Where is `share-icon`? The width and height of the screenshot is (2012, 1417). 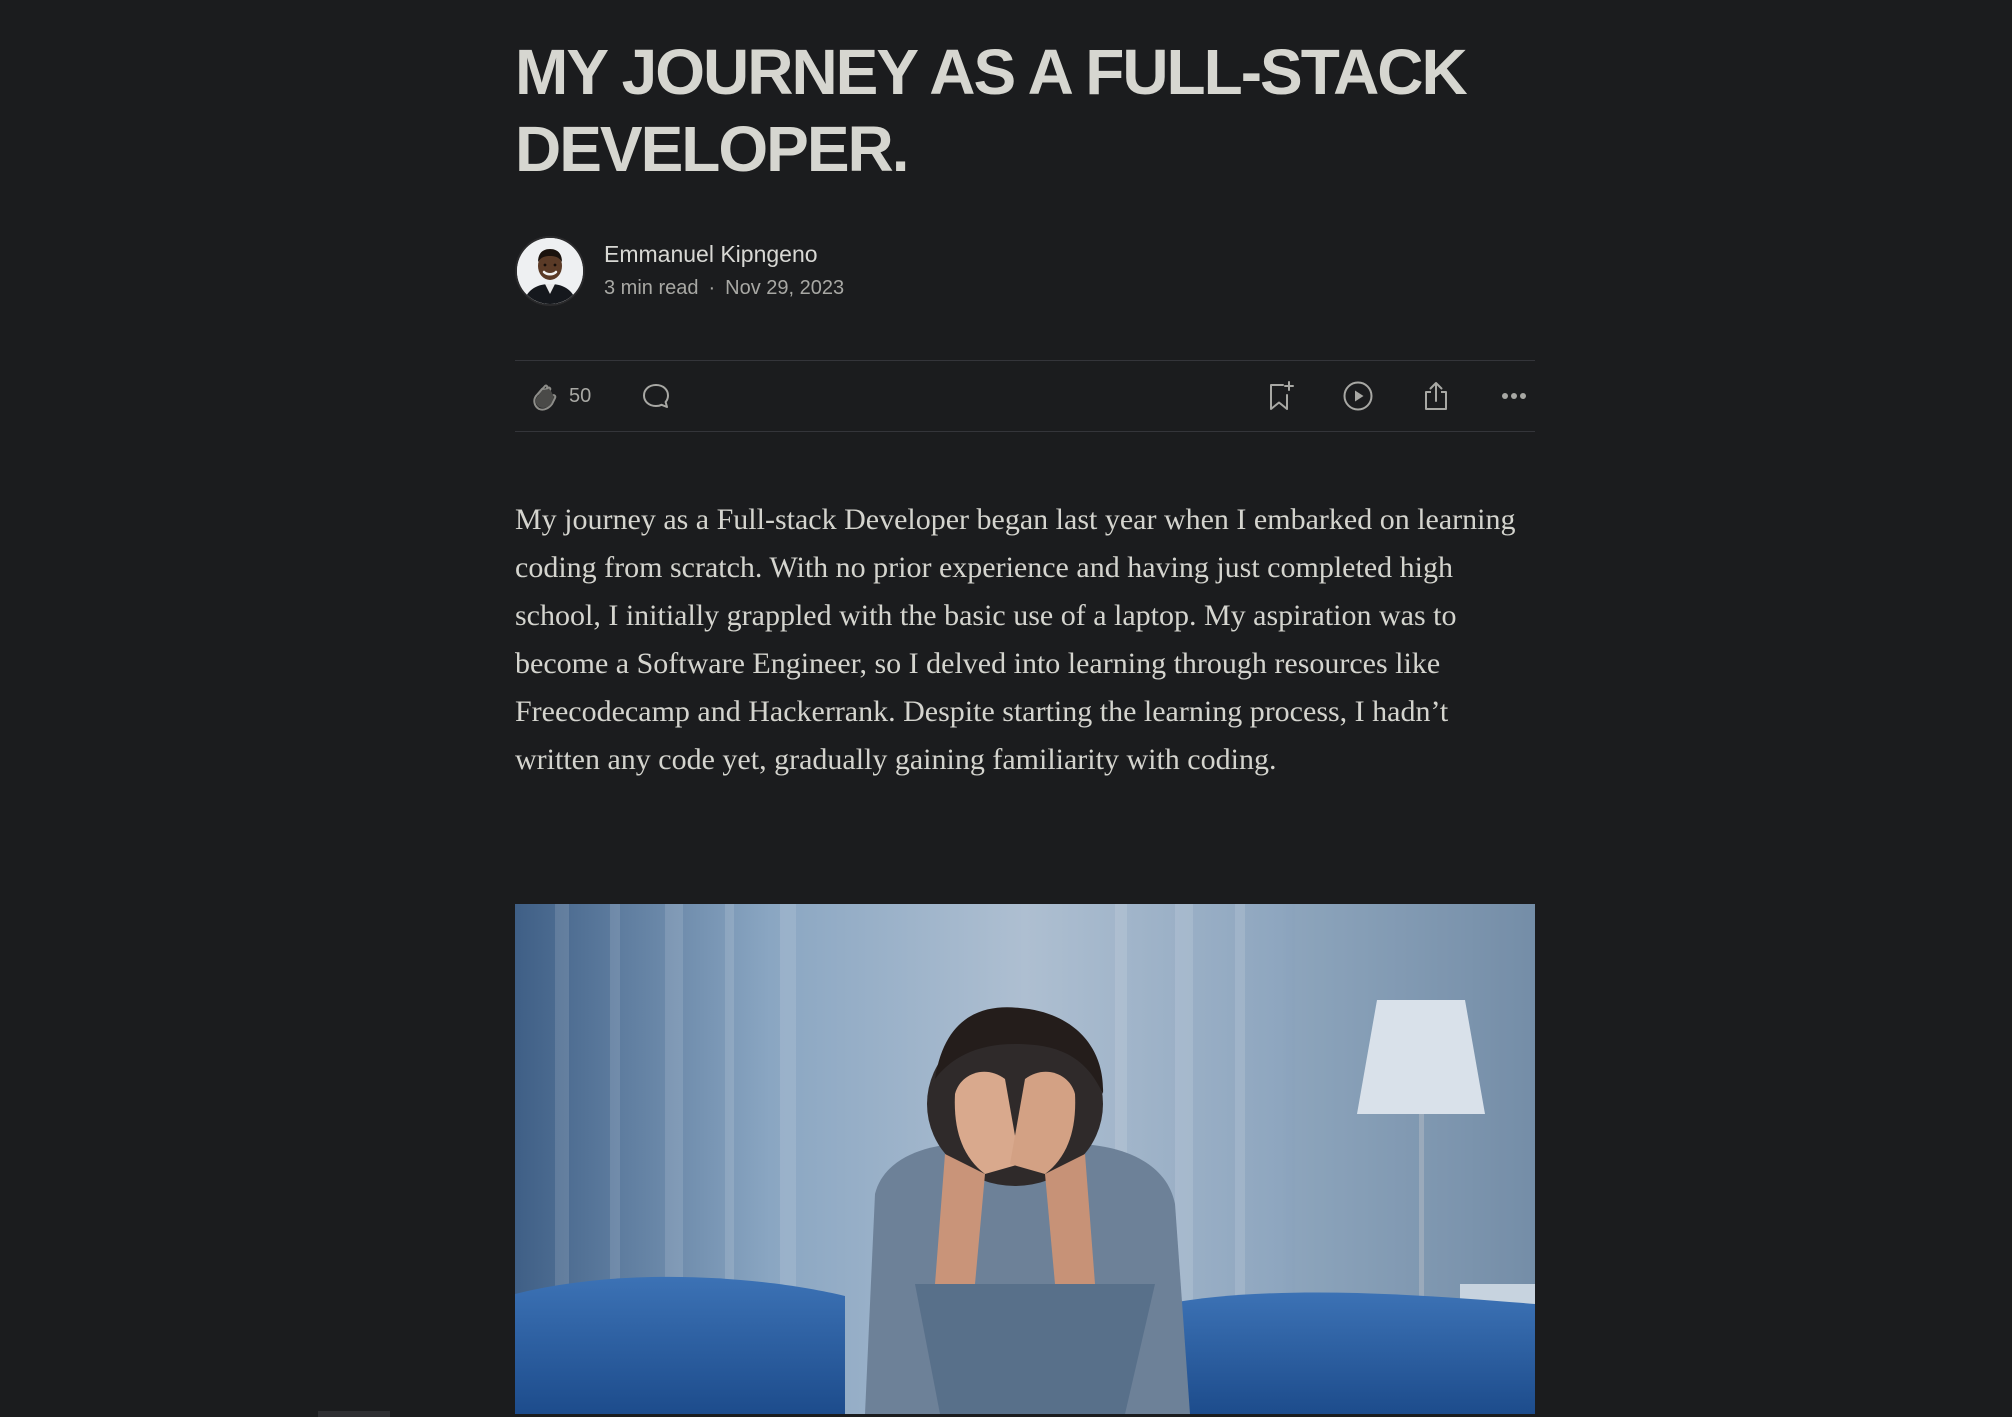 share-icon is located at coordinates (1436, 396).